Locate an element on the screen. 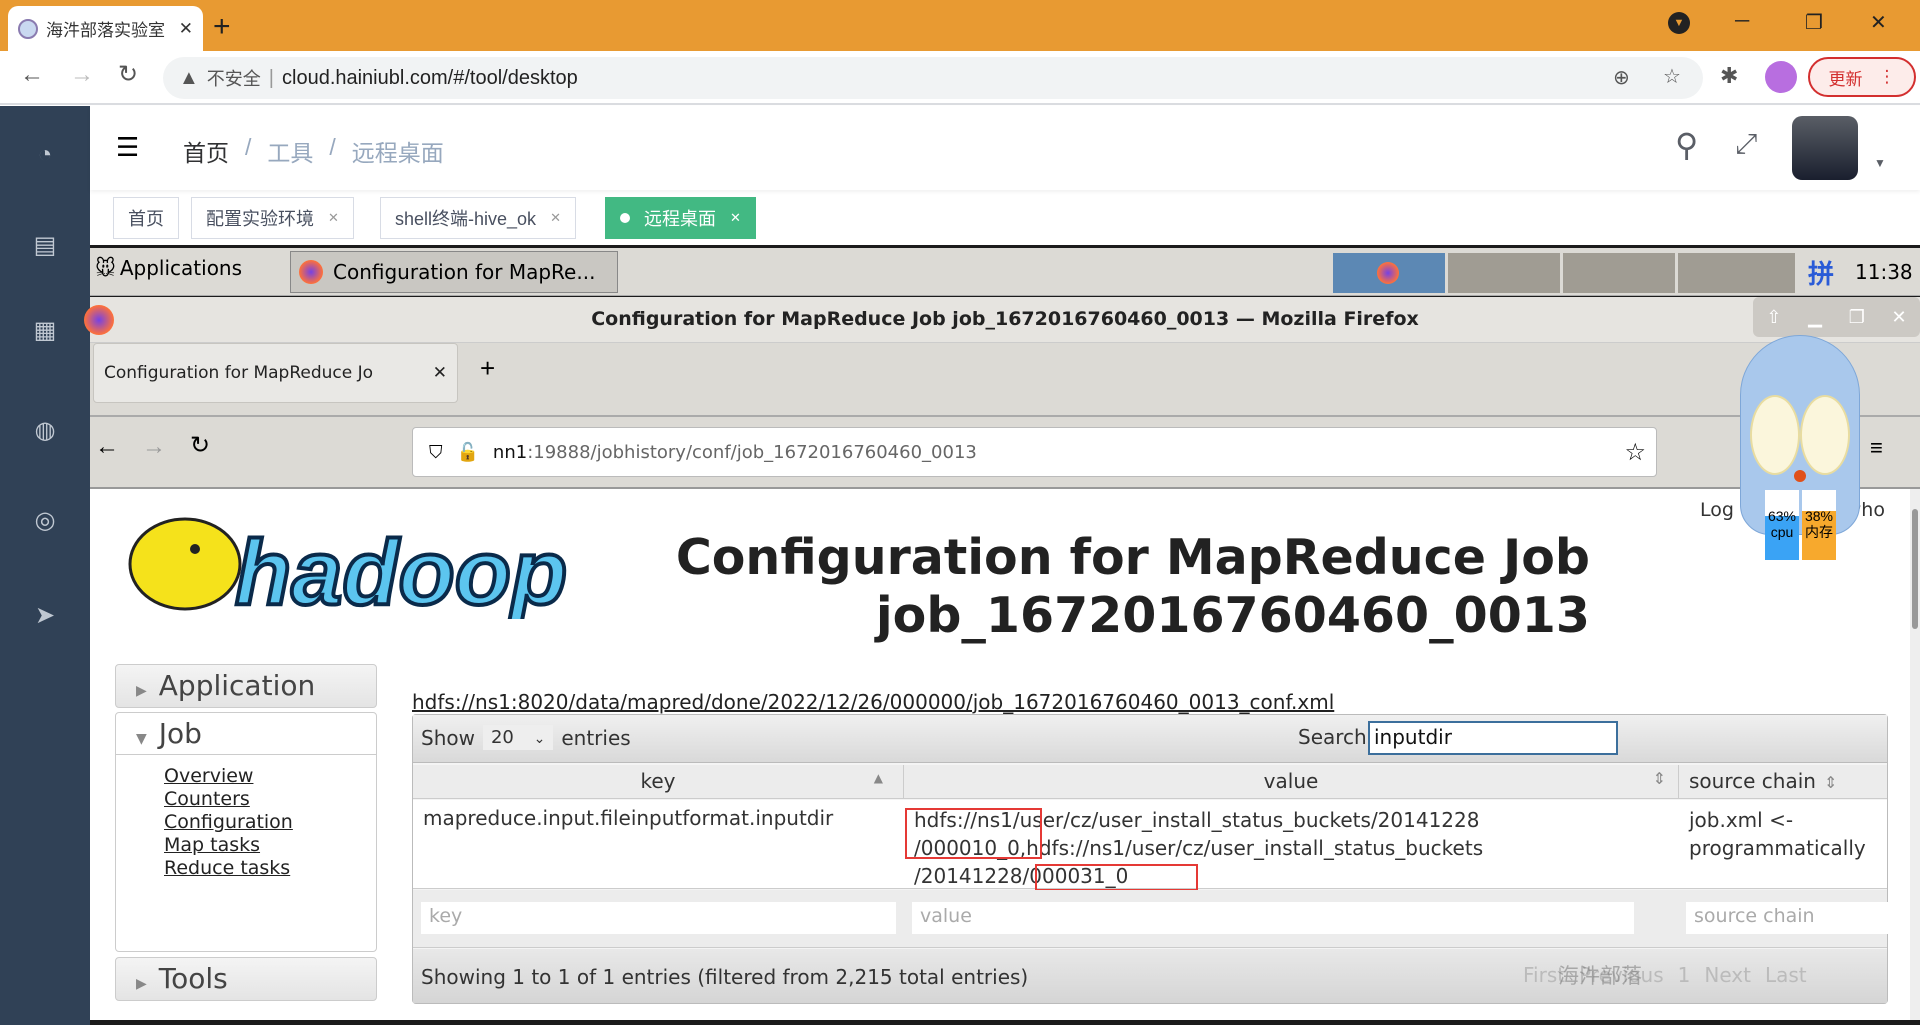 Image resolution: width=1920 pixels, height=1025 pixels. extensions-icon: ✱ is located at coordinates (1729, 76).